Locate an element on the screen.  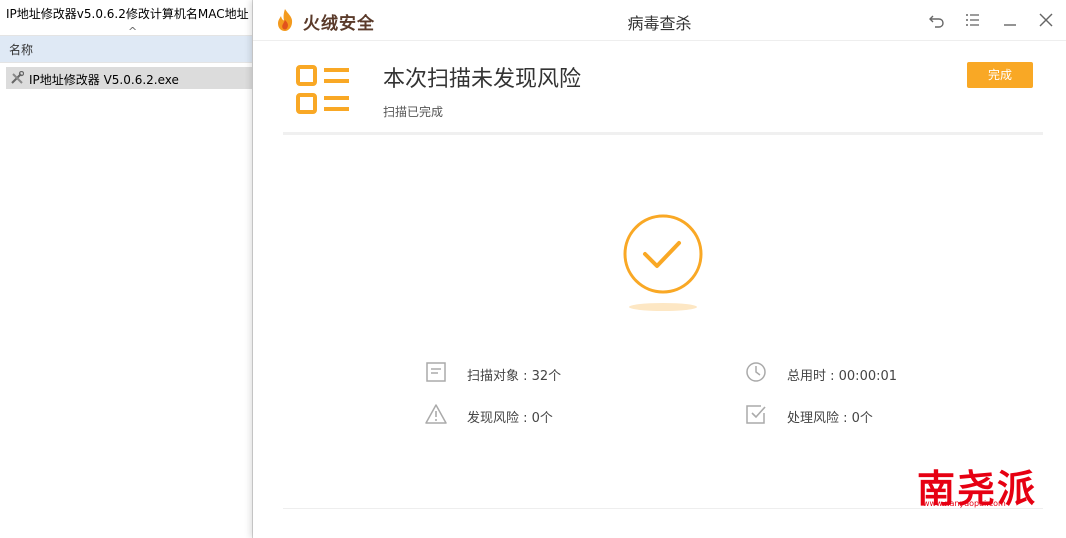
file-list-item: IP地址修改器 V5.0.6.2.exe is located at coordinates (129, 78).